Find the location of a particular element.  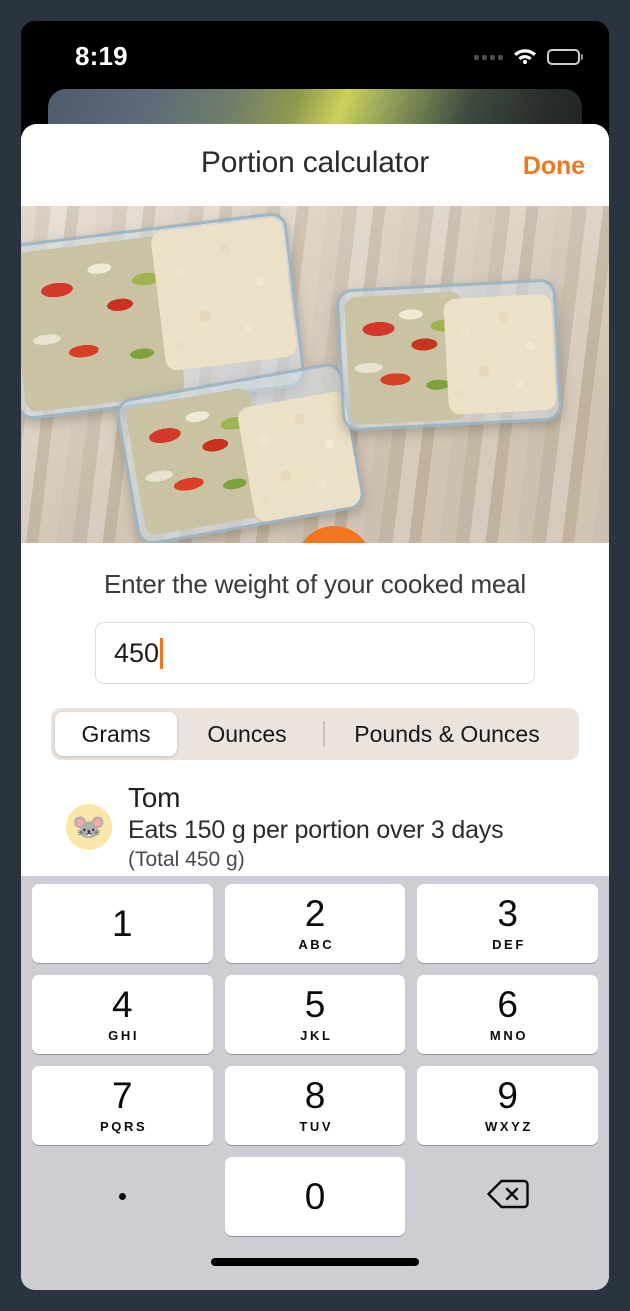

key-4-letters: GHI is located at coordinates (124, 1035).